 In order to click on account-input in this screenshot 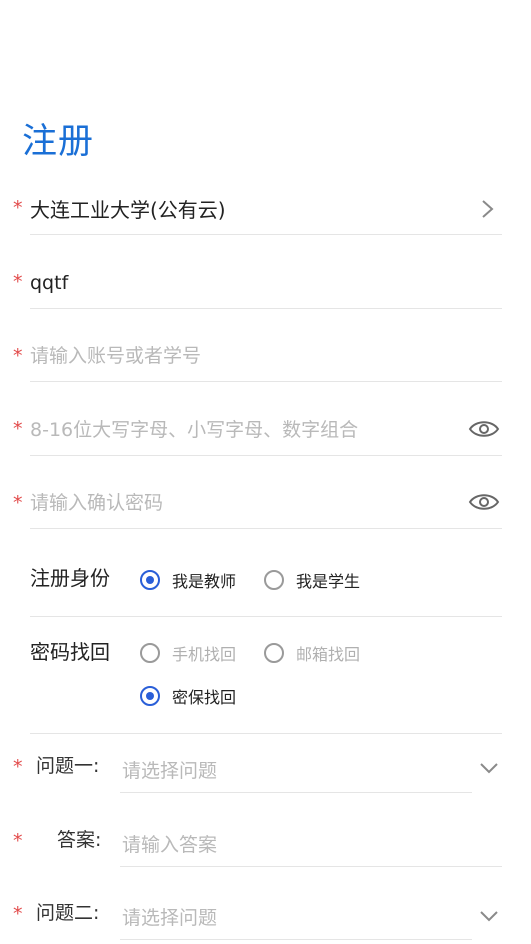, I will do `click(245, 356)`.